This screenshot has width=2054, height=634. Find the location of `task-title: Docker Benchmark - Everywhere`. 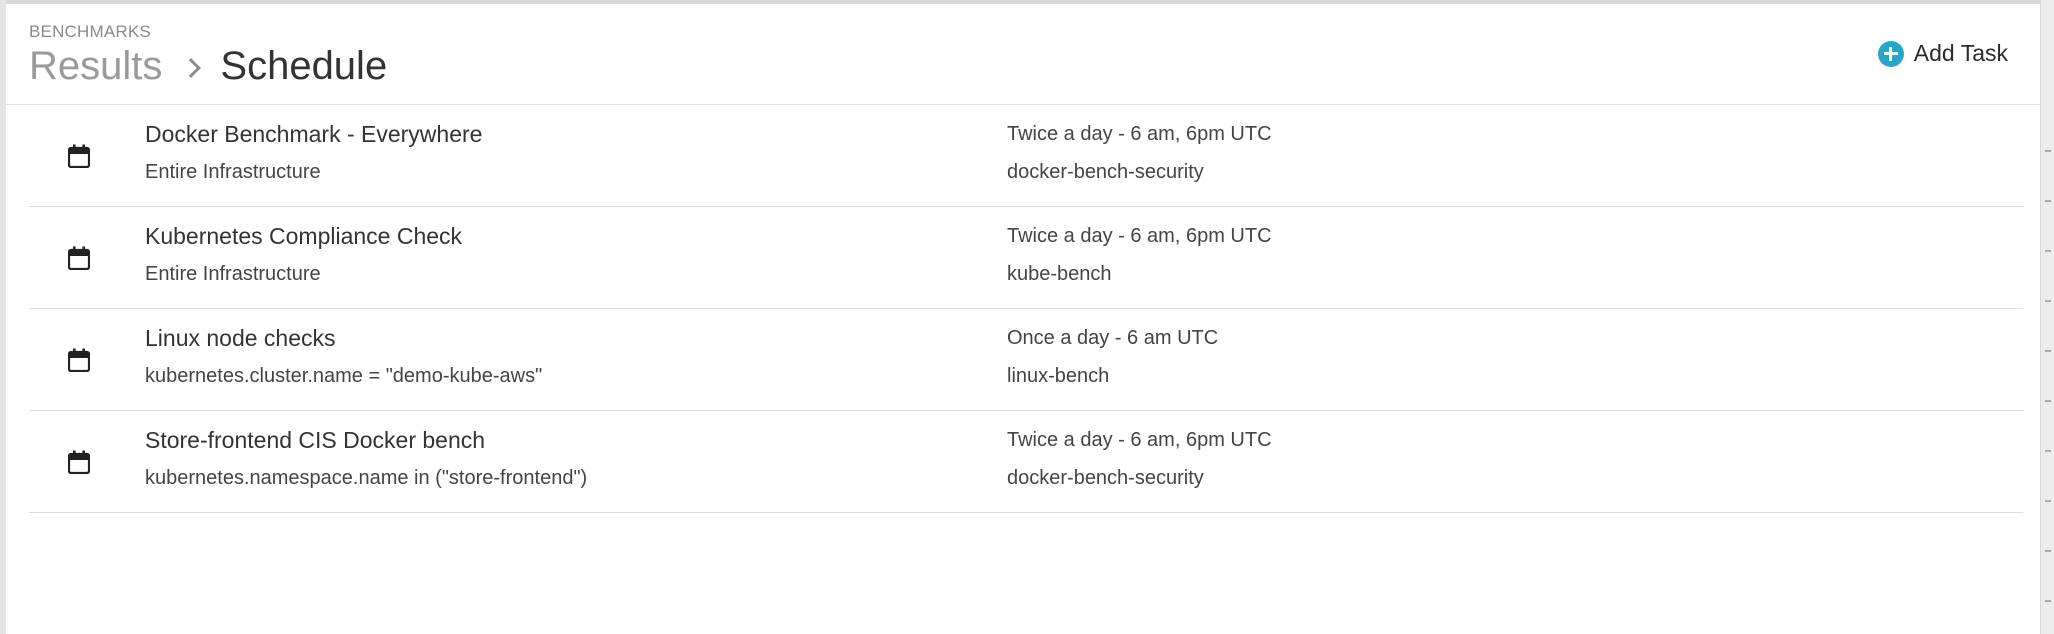

task-title: Docker Benchmark - Everywhere is located at coordinates (314, 134).